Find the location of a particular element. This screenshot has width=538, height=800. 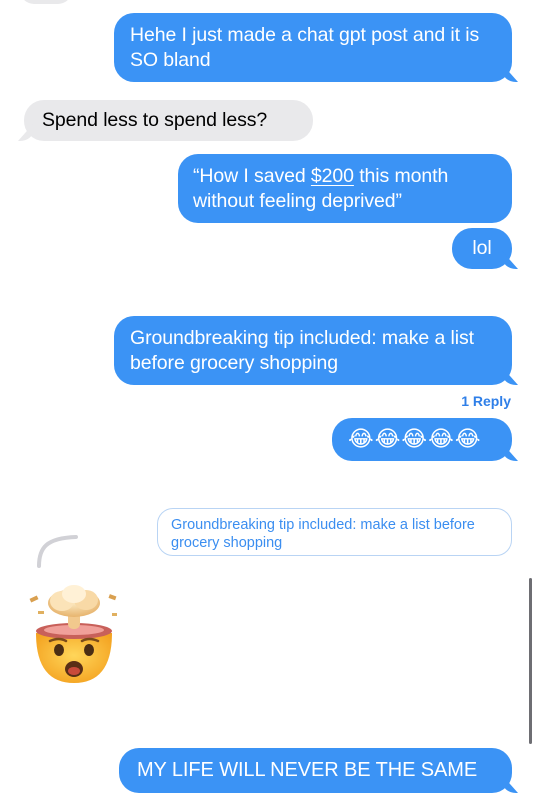

reply-count-link: 1 Reply is located at coordinates (486, 401).